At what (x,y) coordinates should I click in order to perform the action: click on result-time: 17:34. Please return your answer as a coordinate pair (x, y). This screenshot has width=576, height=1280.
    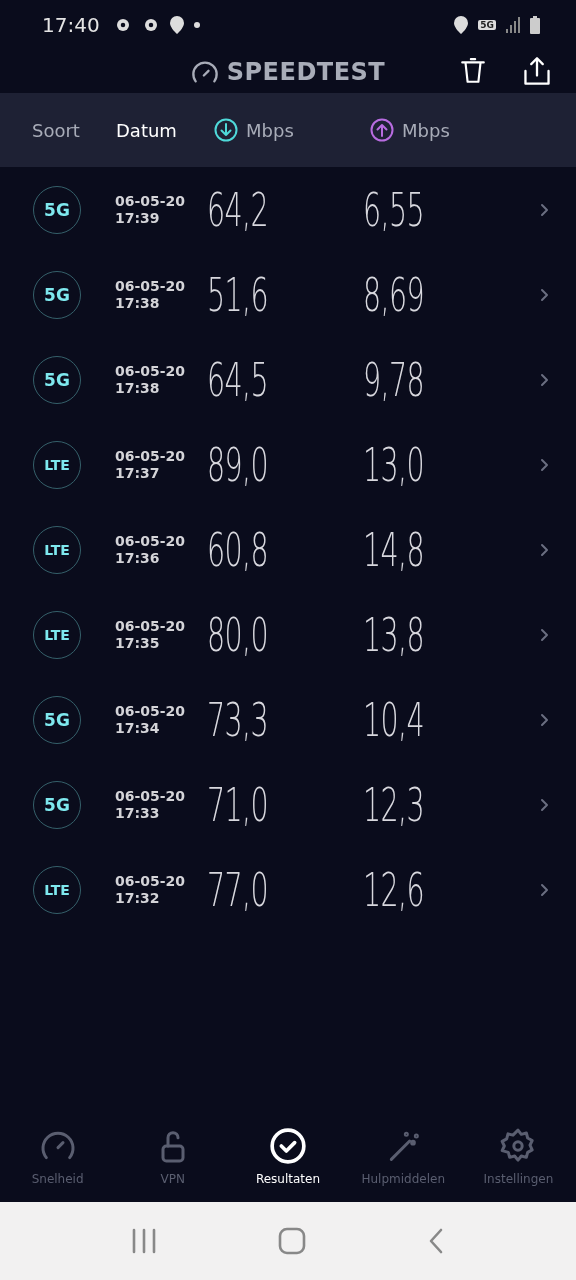
    Looking at the image, I should click on (138, 728).